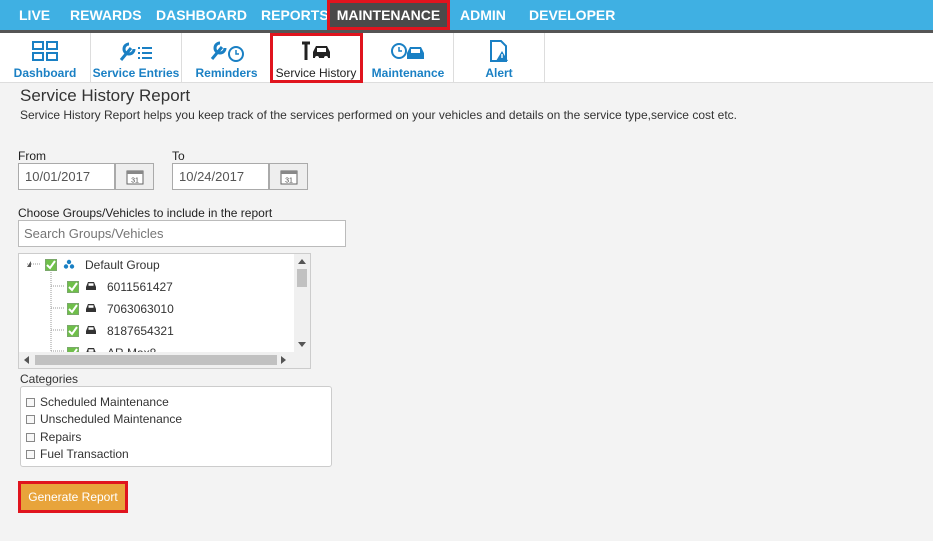  I want to click on tab-alert: Alert, so click(499, 58).